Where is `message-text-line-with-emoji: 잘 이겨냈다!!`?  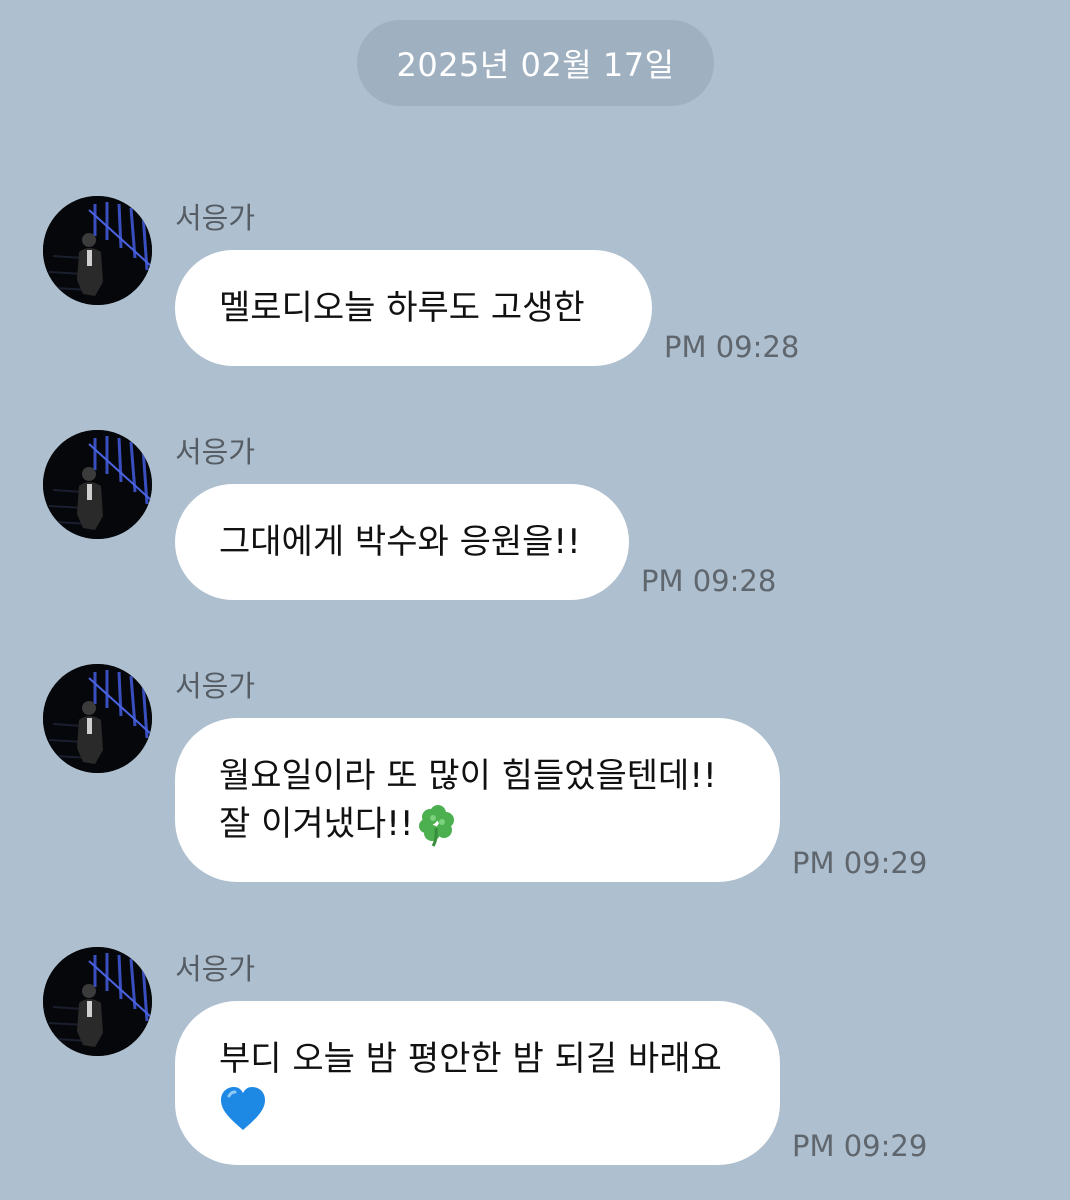 message-text-line-with-emoji: 잘 이겨냈다!! is located at coordinates (477, 824).